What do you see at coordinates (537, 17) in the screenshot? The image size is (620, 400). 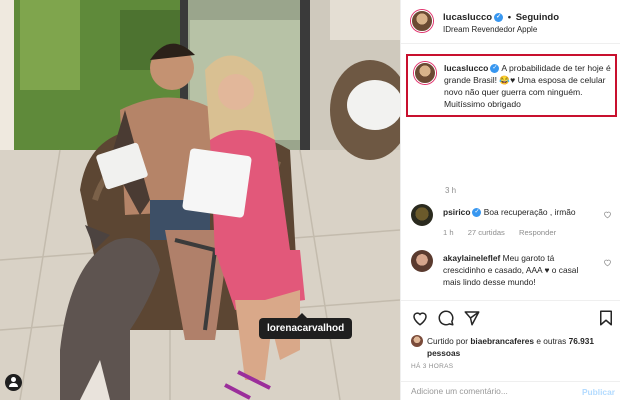 I see `follow-status-button: Seguindo` at bounding box center [537, 17].